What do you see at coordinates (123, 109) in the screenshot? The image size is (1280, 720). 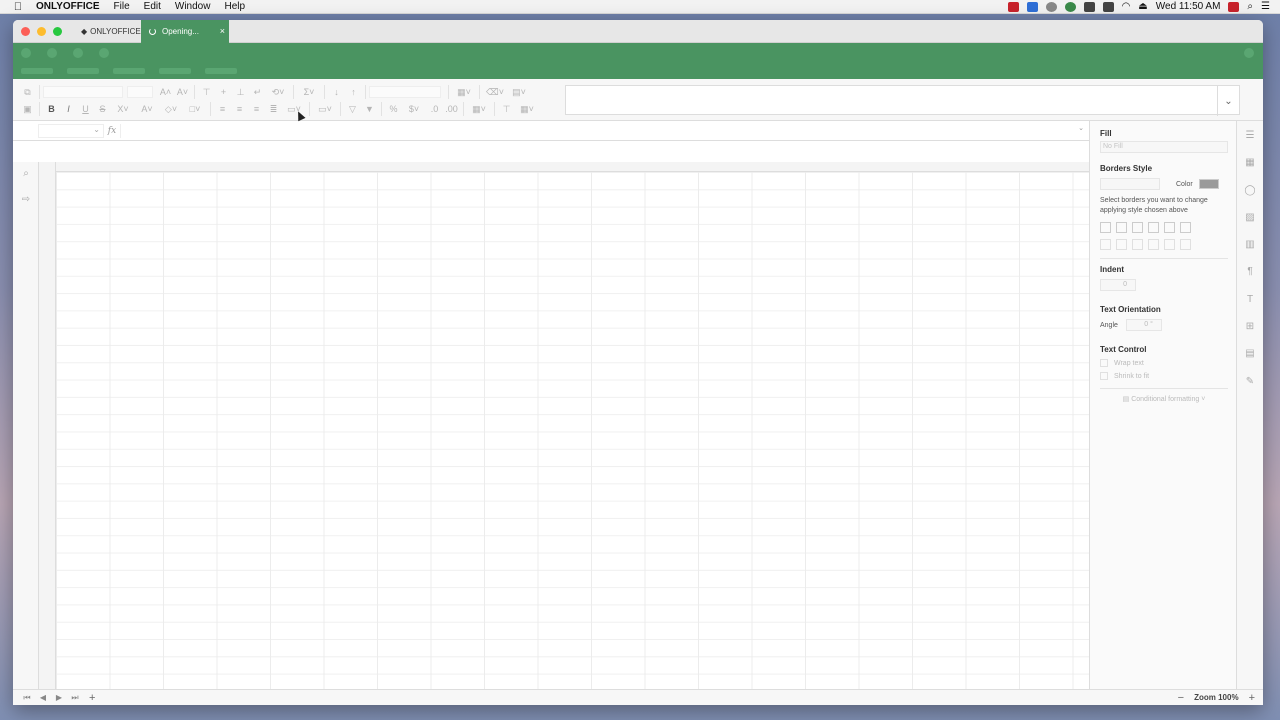 I see `subscript-icon: X˅` at bounding box center [123, 109].